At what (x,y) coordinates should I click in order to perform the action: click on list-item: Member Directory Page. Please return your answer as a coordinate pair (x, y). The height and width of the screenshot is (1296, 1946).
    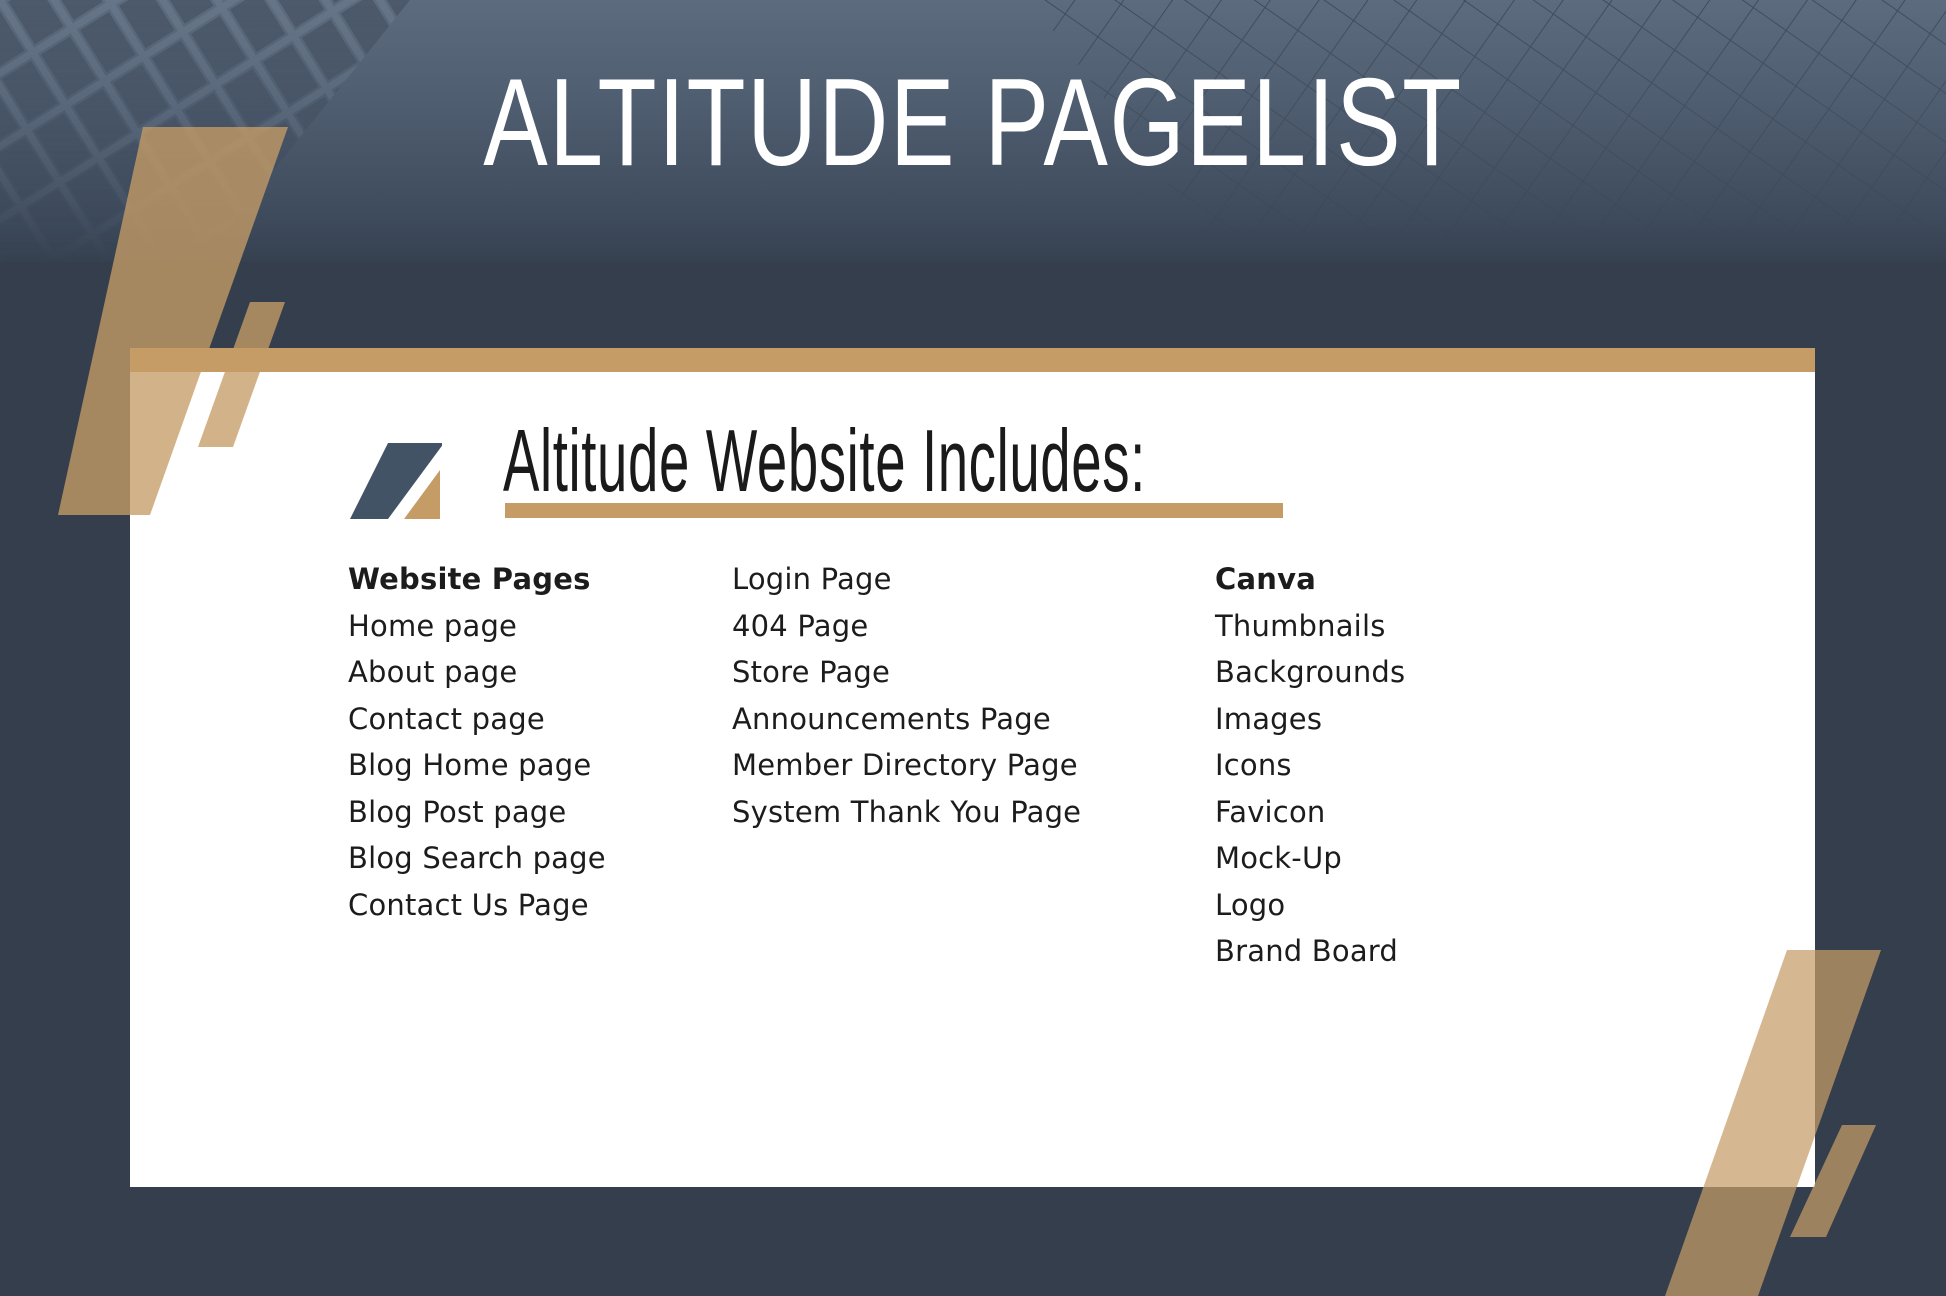
    Looking at the image, I should click on (905, 765).